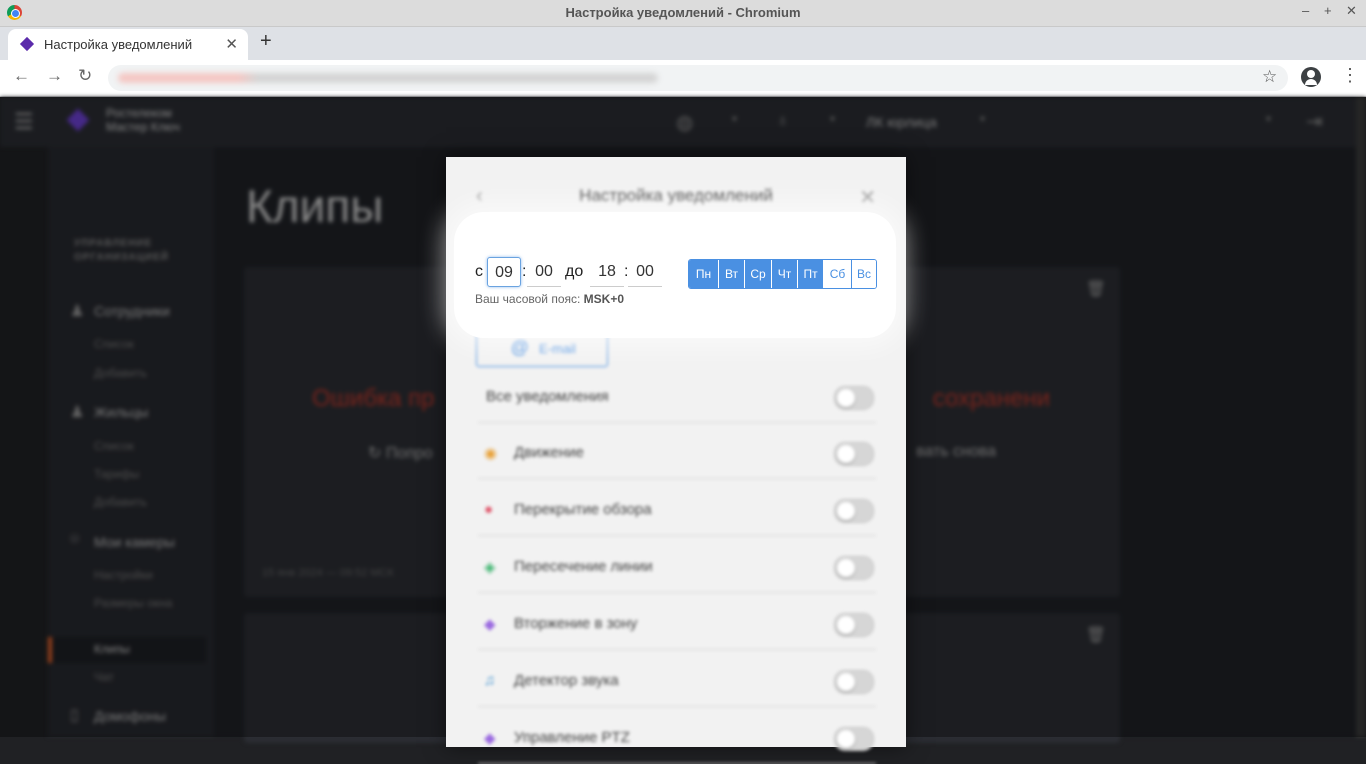  I want to click on notification-label: Детектор звука, so click(566, 680).